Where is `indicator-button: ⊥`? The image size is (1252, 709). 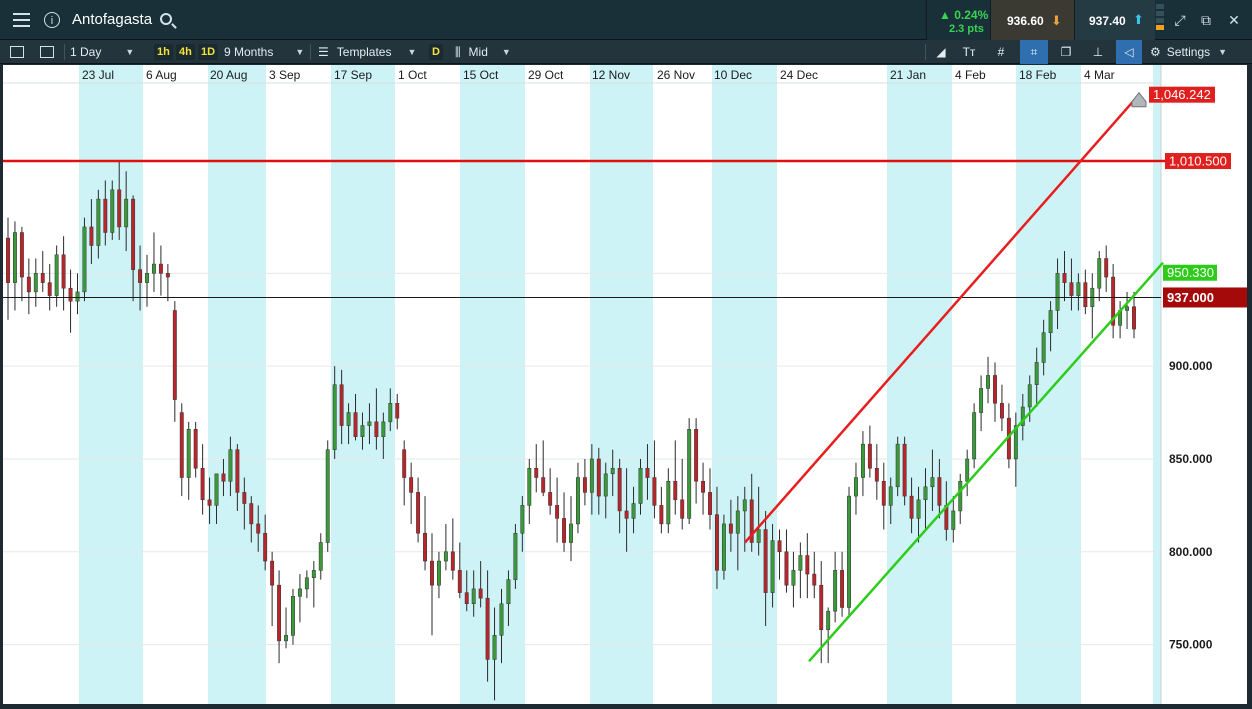 indicator-button: ⊥ is located at coordinates (1098, 52).